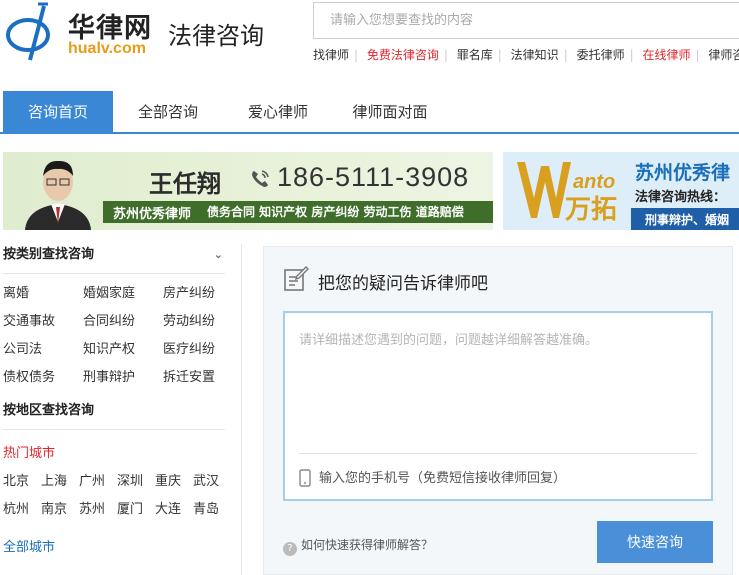 This screenshot has width=739, height=575. Describe the element at coordinates (189, 350) in the screenshot. I see `category-link: 医疗纠纷` at that location.